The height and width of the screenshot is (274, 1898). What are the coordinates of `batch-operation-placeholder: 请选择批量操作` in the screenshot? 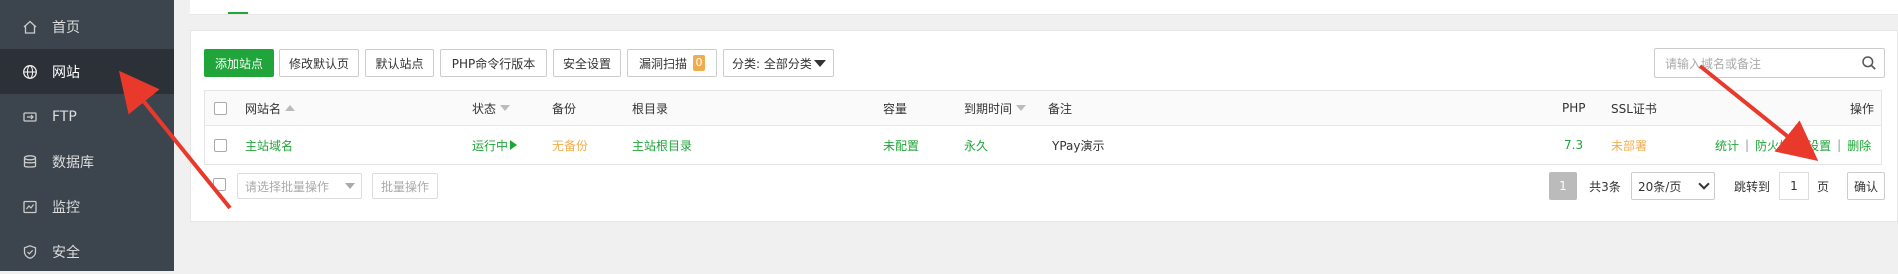 It's located at (287, 186).